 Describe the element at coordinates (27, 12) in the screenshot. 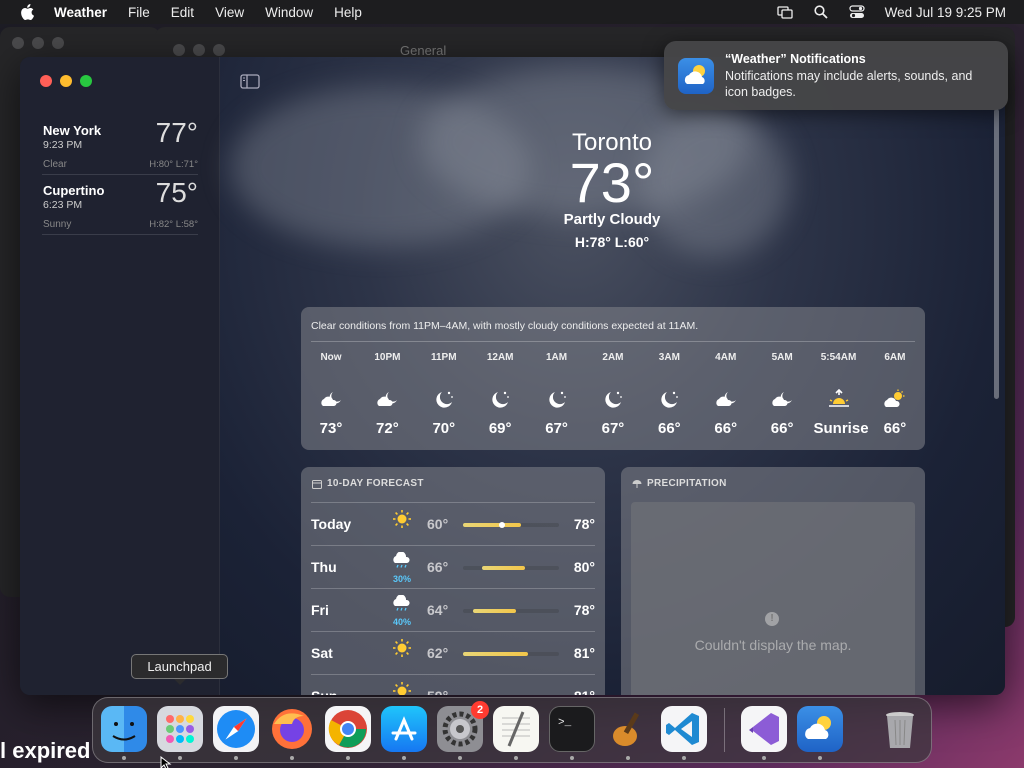

I see `apple-menu-icon` at that location.